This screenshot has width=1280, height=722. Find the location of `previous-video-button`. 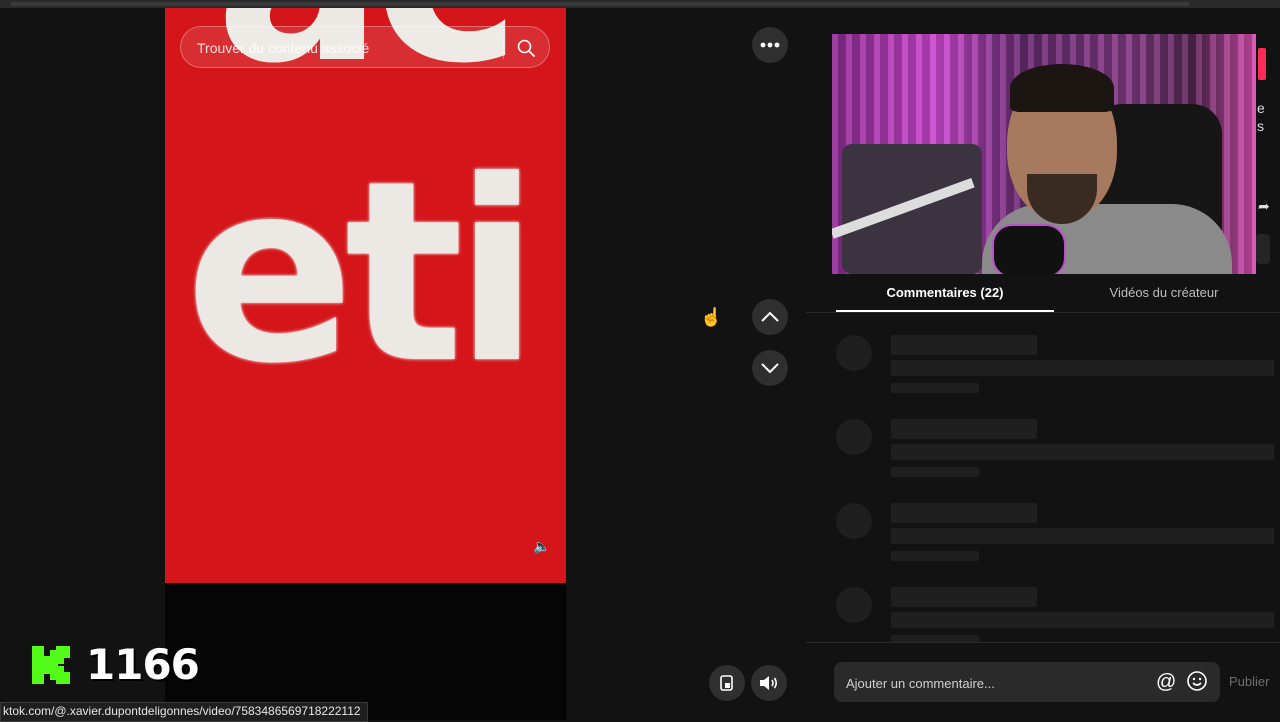

previous-video-button is located at coordinates (770, 317).